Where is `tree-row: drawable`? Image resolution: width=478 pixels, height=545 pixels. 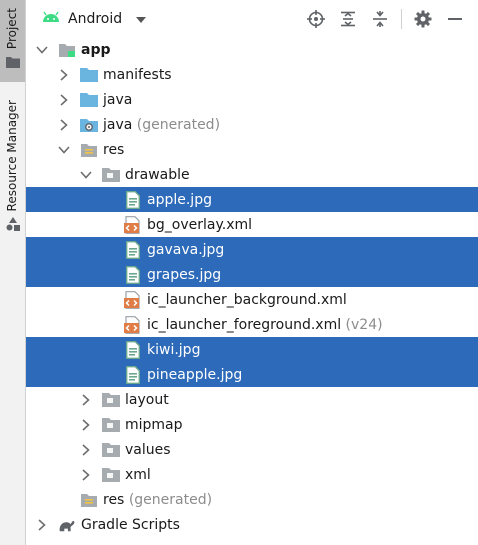 tree-row: drawable is located at coordinates (252, 174).